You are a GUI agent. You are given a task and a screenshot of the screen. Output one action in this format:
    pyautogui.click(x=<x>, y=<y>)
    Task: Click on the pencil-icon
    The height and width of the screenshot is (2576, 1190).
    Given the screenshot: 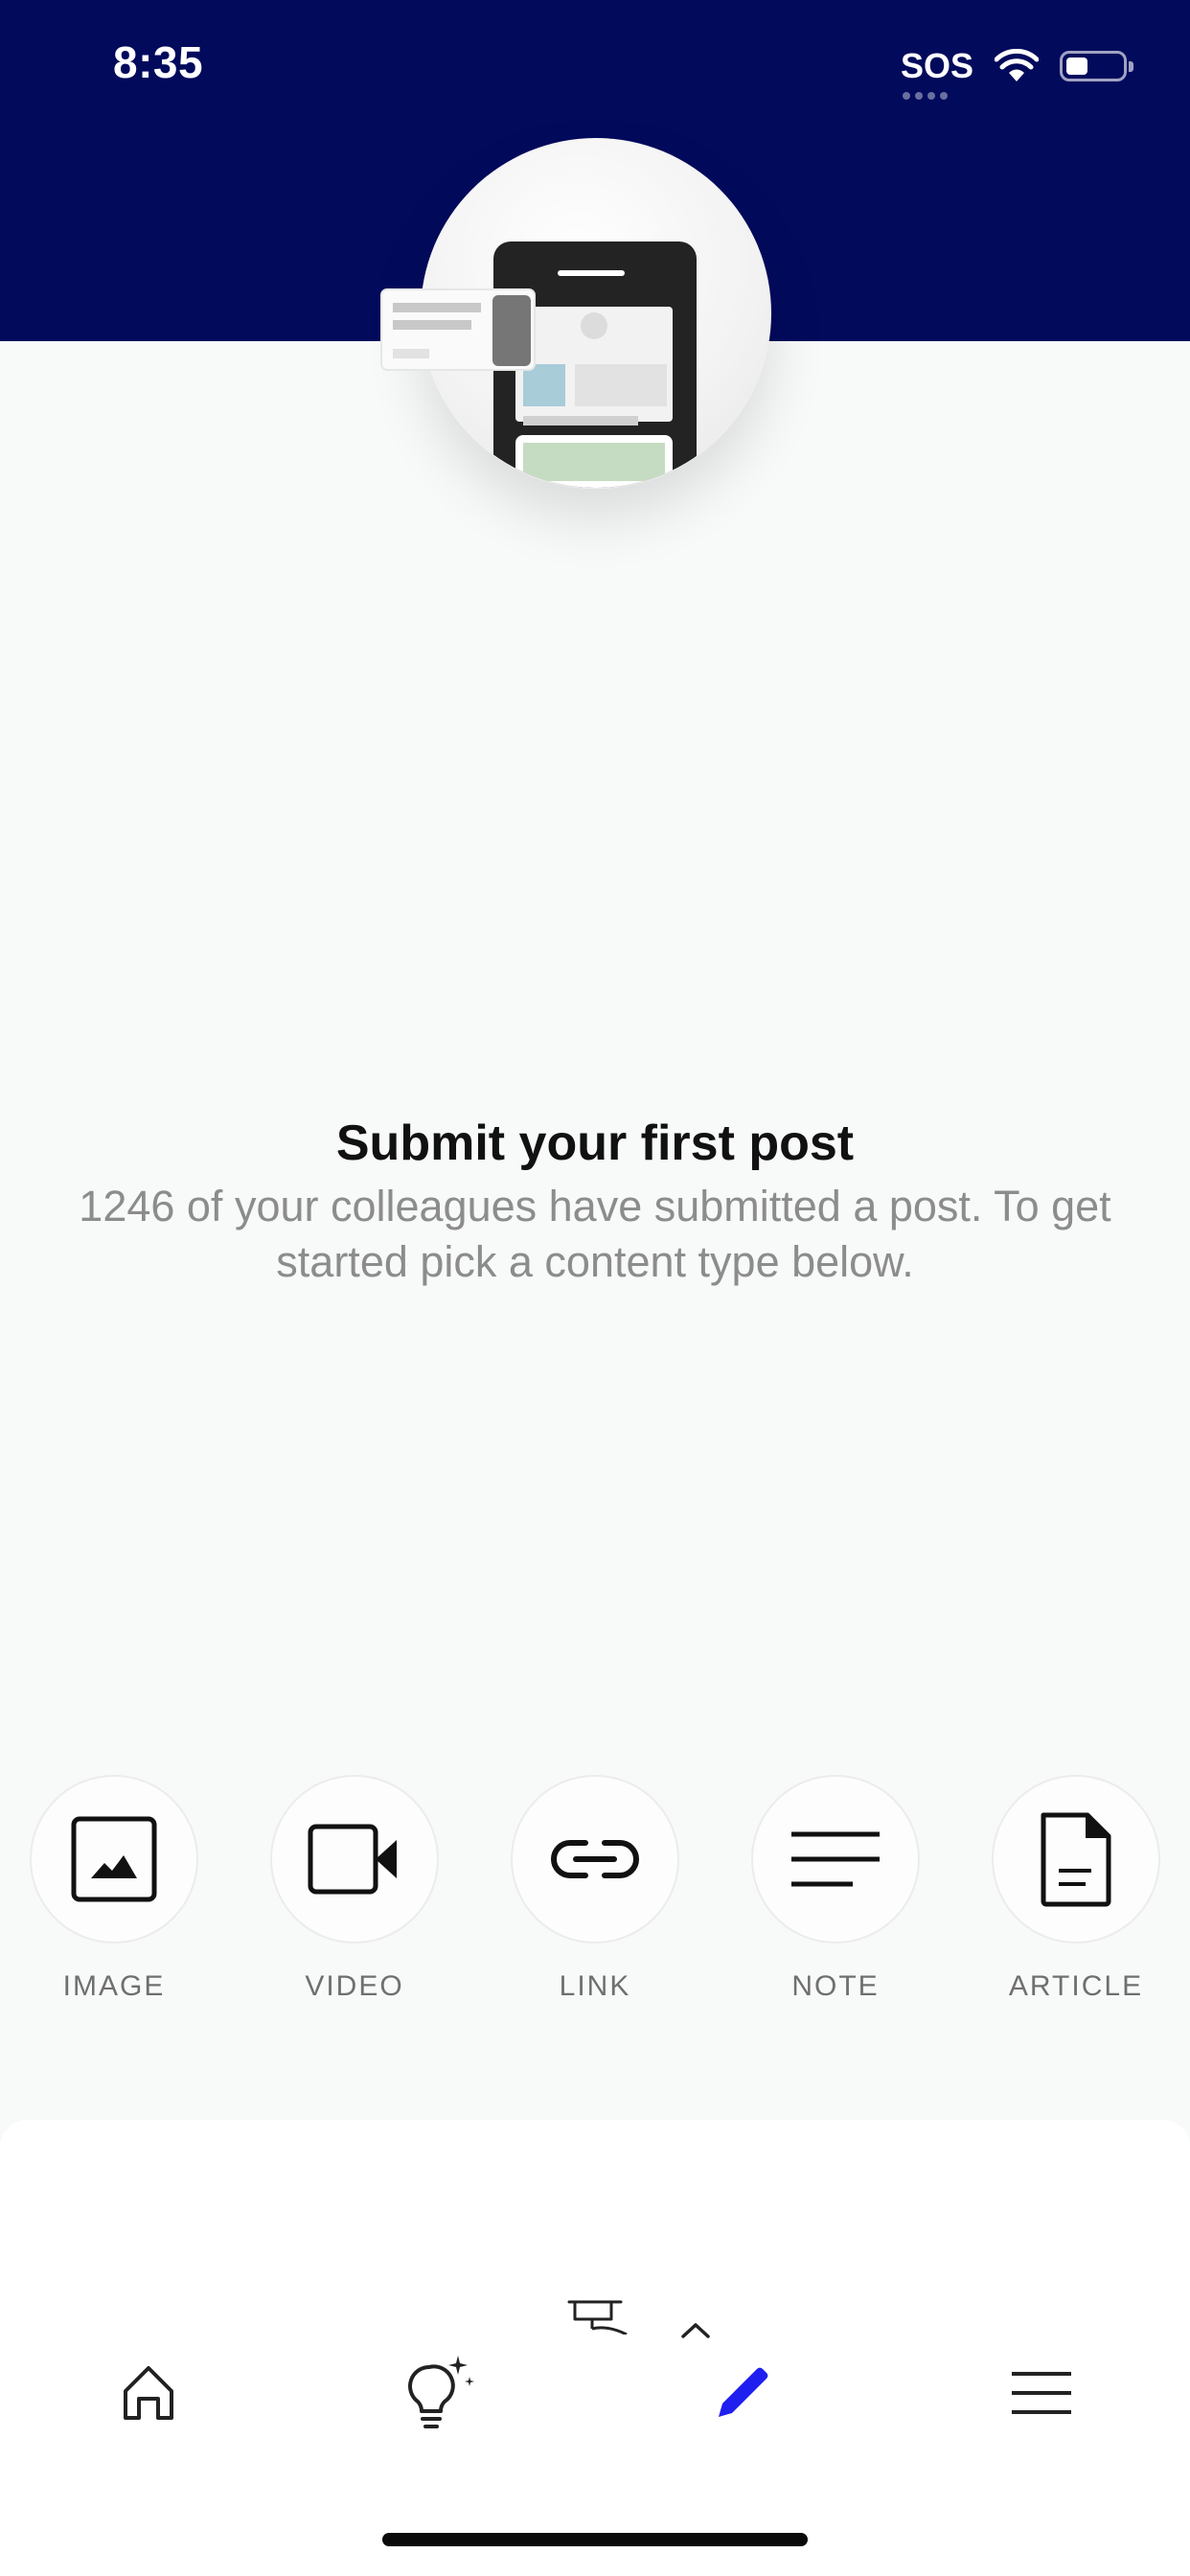 What is the action you would take?
    pyautogui.click(x=744, y=2392)
    